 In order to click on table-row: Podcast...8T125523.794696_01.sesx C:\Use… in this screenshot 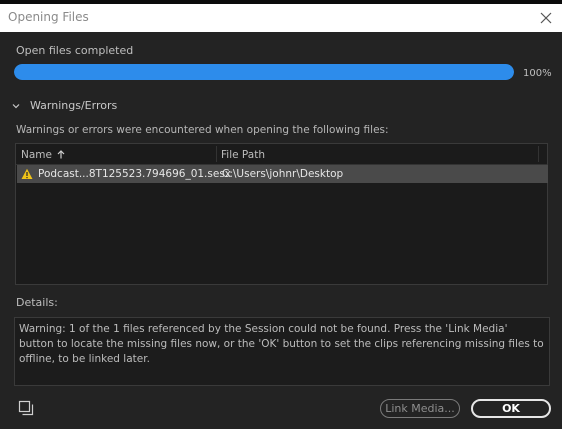, I will do `click(282, 174)`.